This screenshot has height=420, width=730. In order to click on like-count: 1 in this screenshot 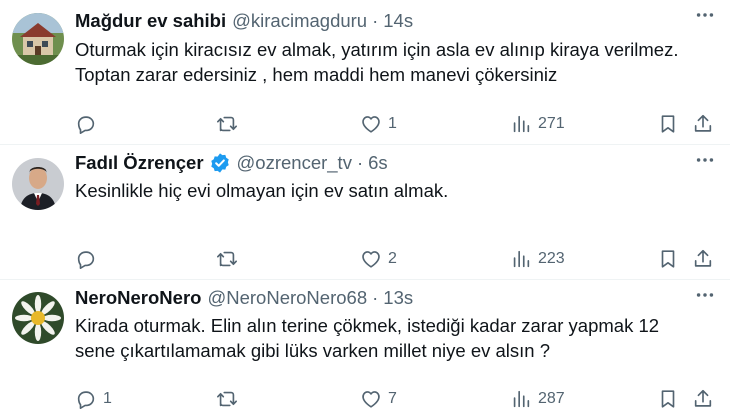, I will do `click(392, 123)`.